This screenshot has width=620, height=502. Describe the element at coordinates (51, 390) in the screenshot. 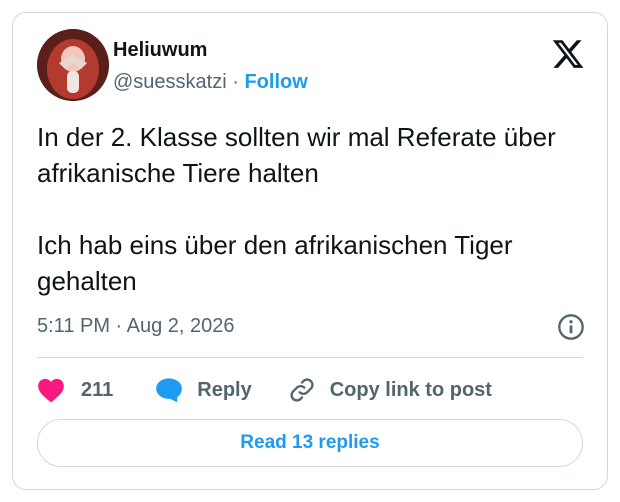

I see `heart-icon` at that location.